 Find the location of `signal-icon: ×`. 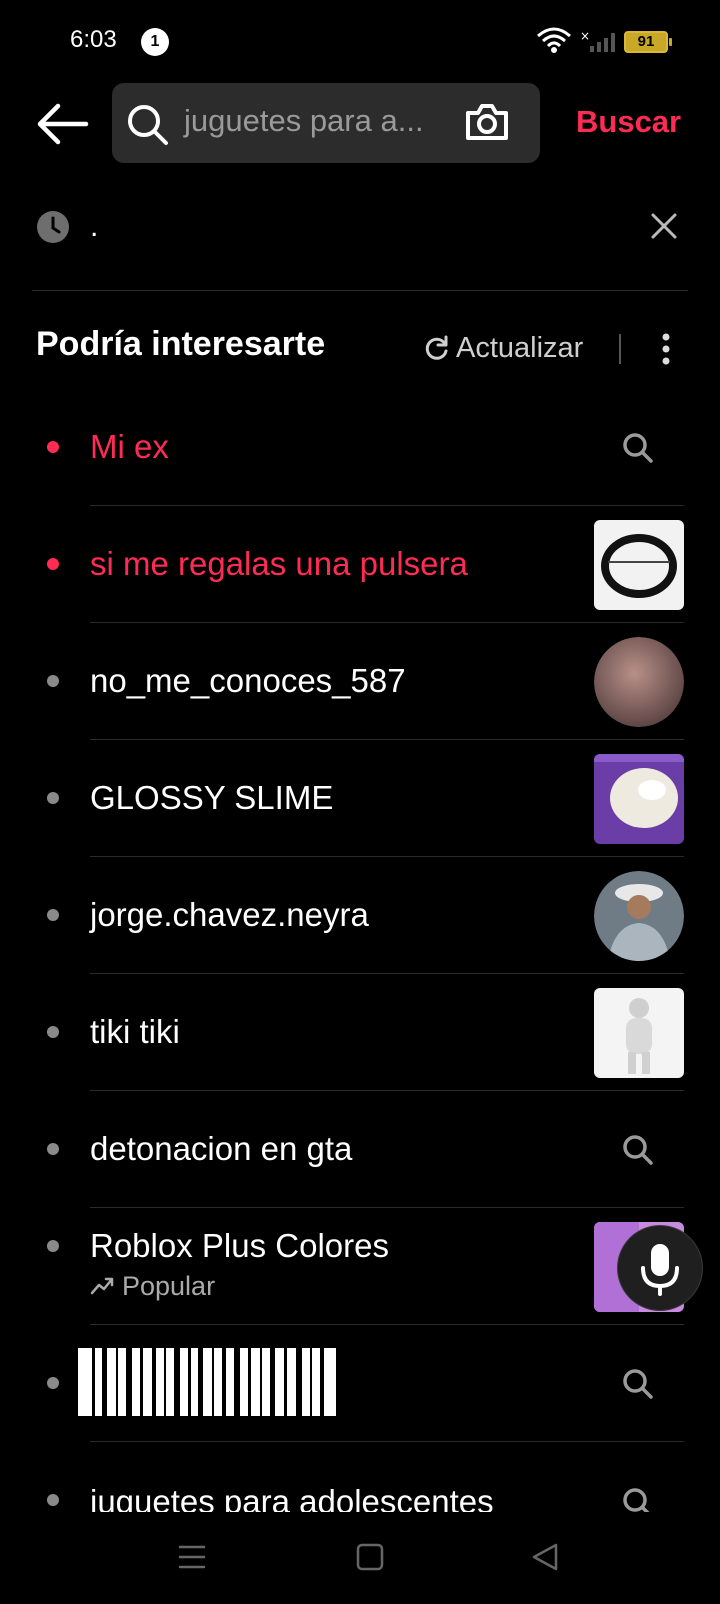

signal-icon: × is located at coordinates (597, 41).